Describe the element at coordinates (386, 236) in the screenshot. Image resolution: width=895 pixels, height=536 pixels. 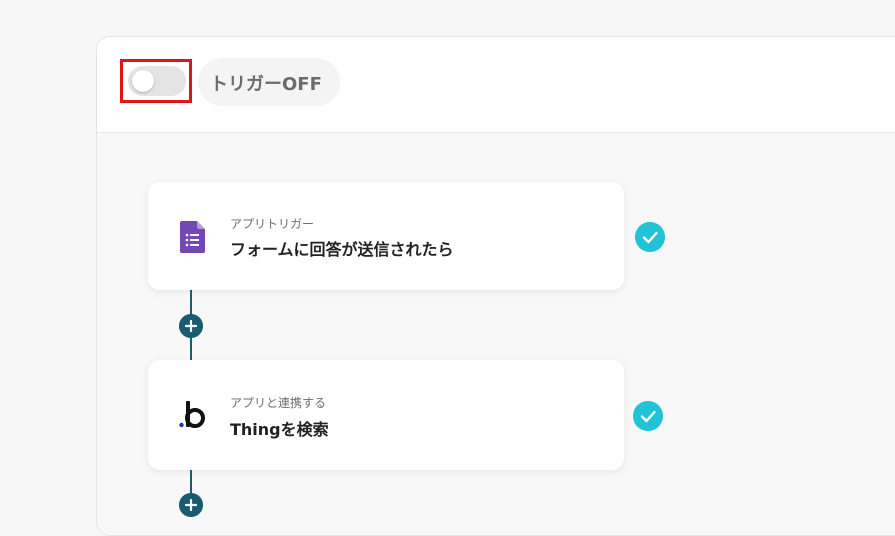
I see `flow-step-trigger: アプリトリガー フォームに回答が送信されたら` at that location.